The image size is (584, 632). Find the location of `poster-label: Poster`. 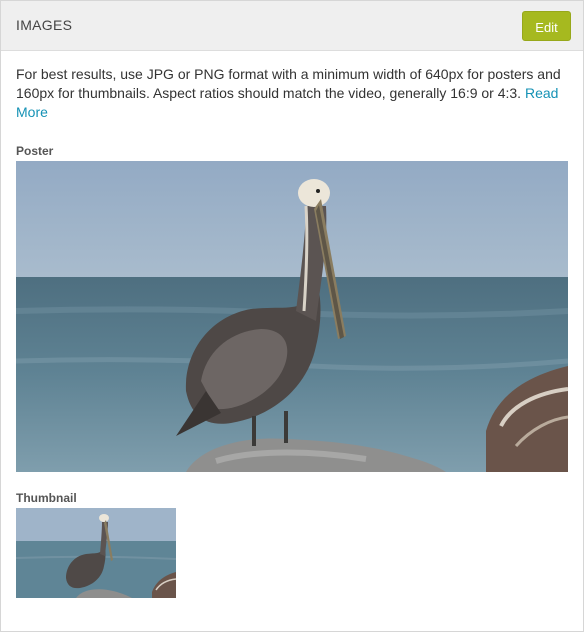

poster-label: Poster is located at coordinates (35, 151).